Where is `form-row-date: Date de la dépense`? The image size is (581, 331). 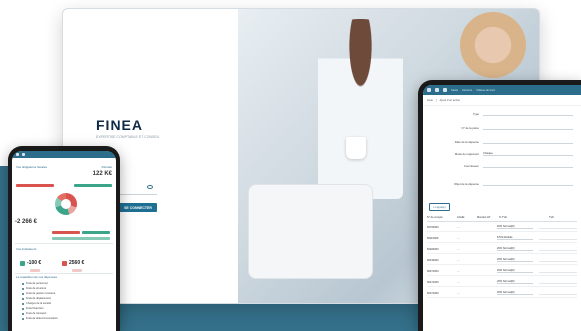
form-row-date: Date de la dépense is located at coordinates (502, 141).